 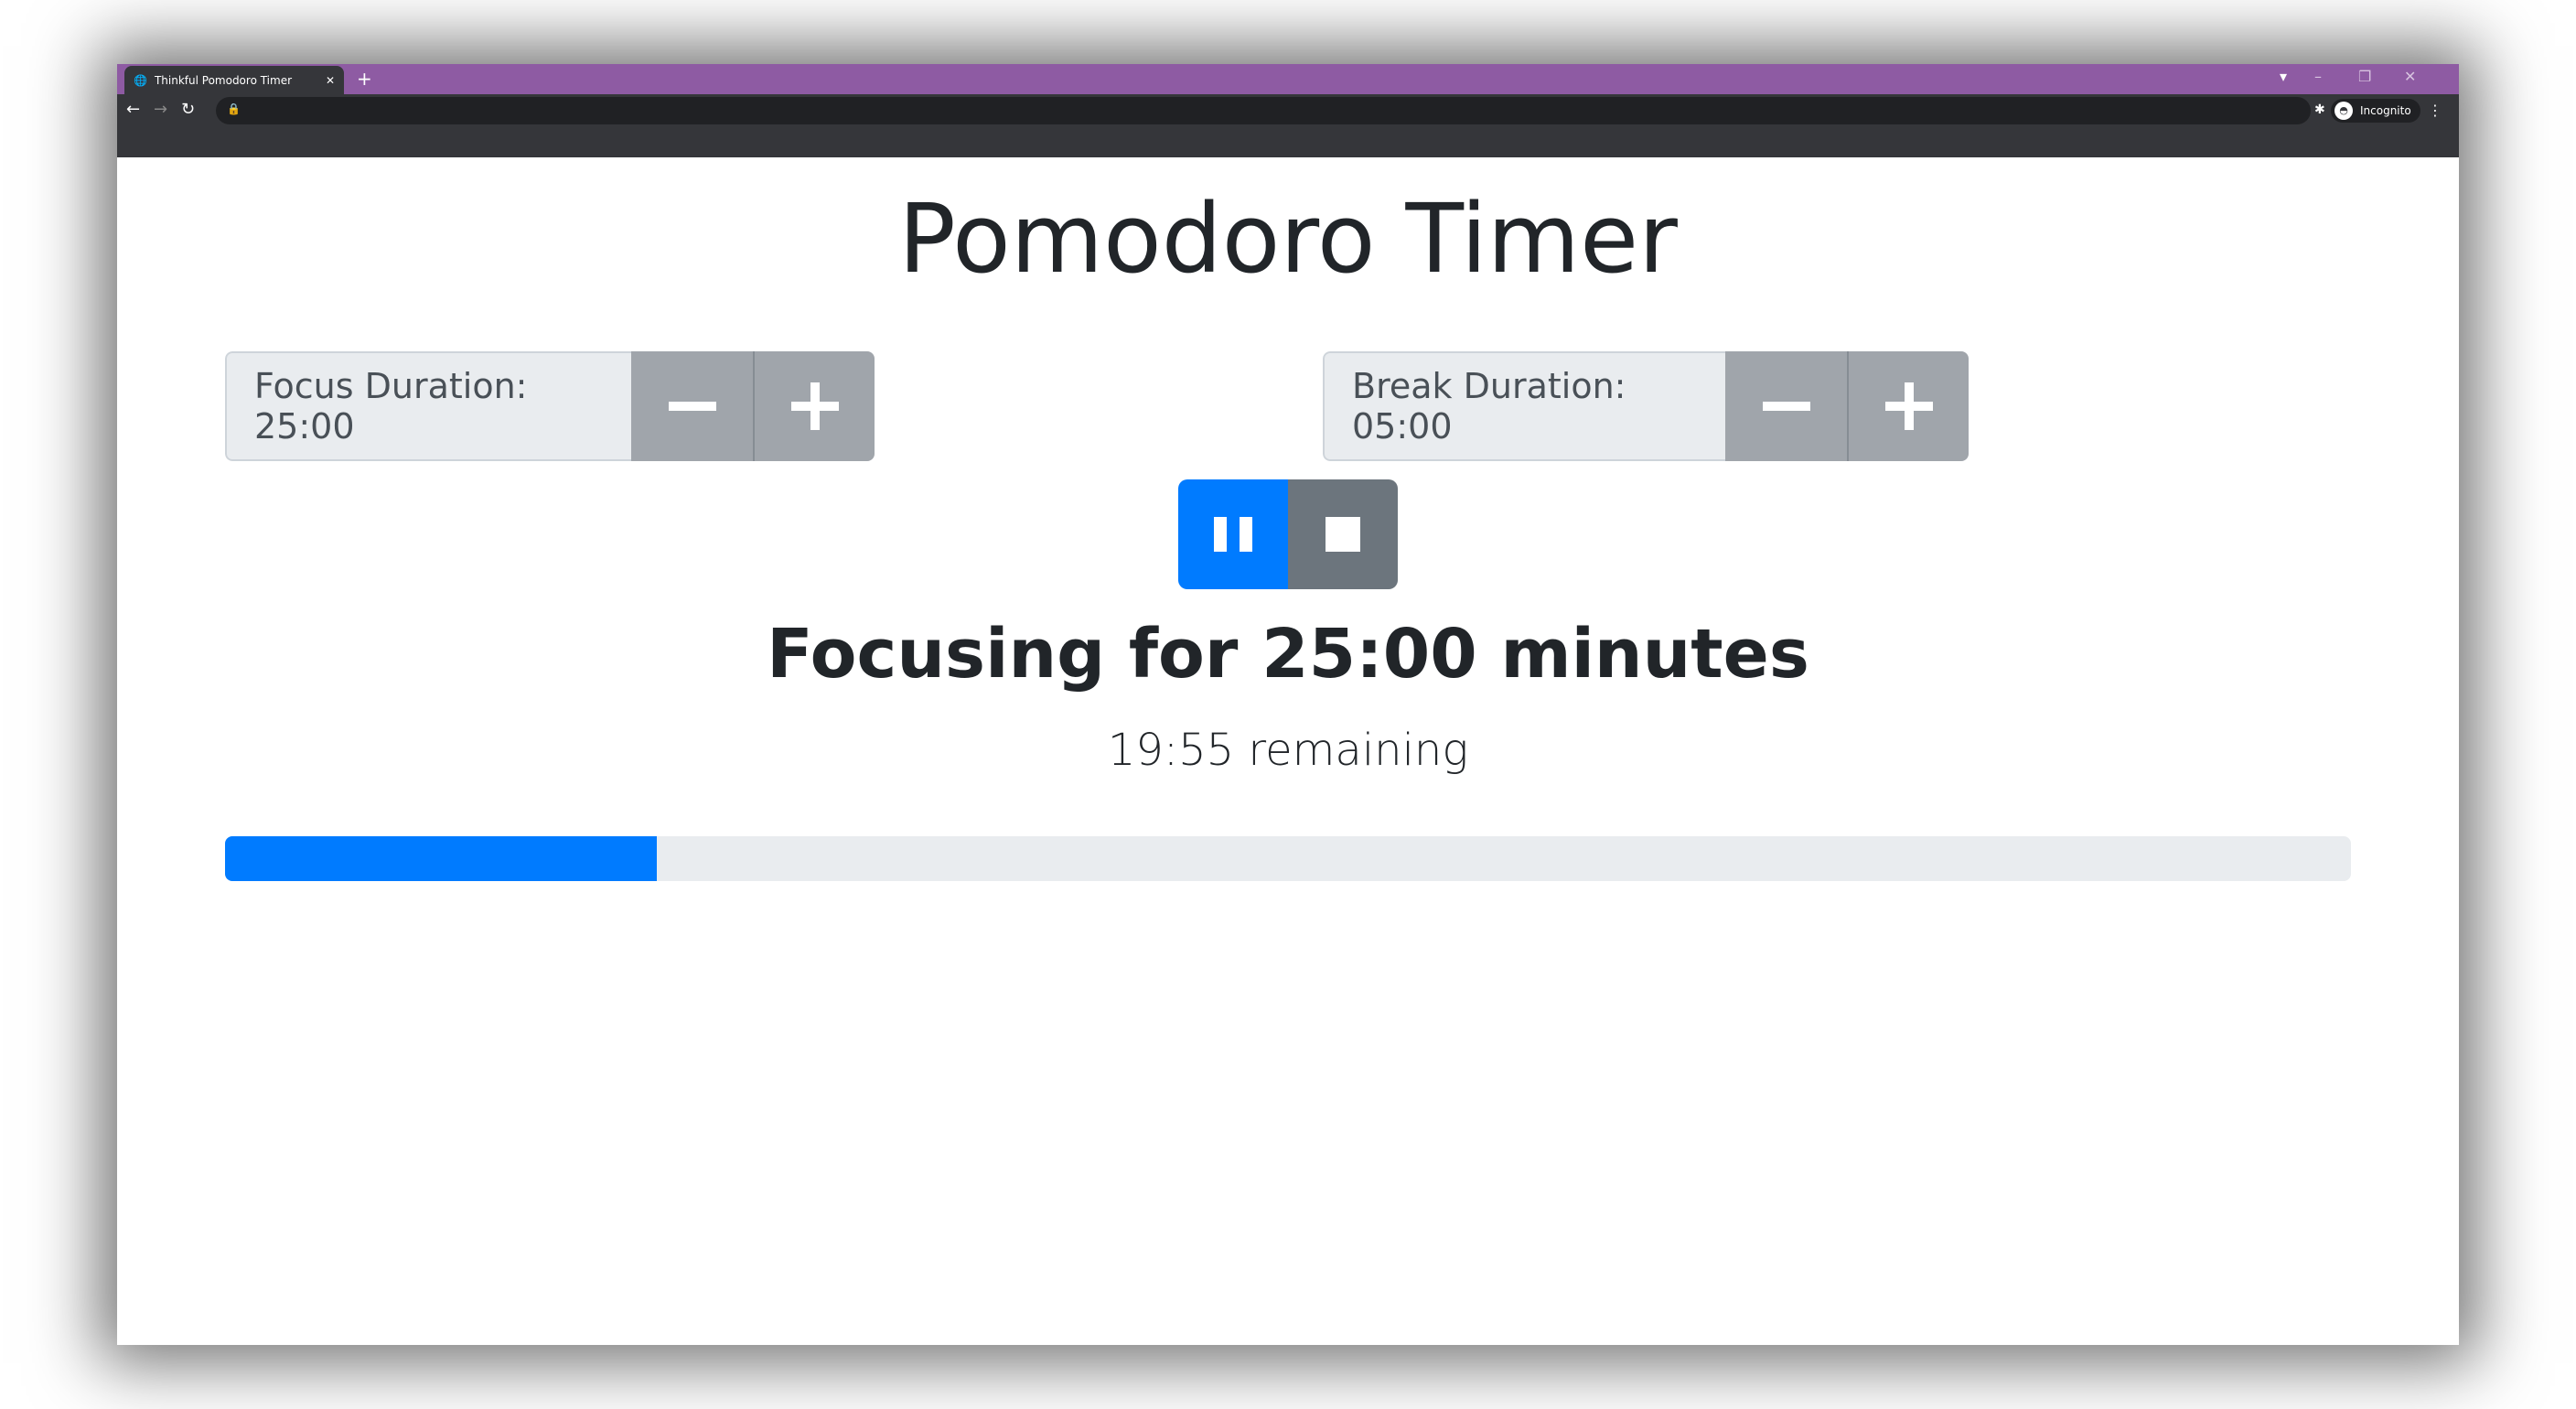 I want to click on reload-icon: ↻, so click(x=188, y=109).